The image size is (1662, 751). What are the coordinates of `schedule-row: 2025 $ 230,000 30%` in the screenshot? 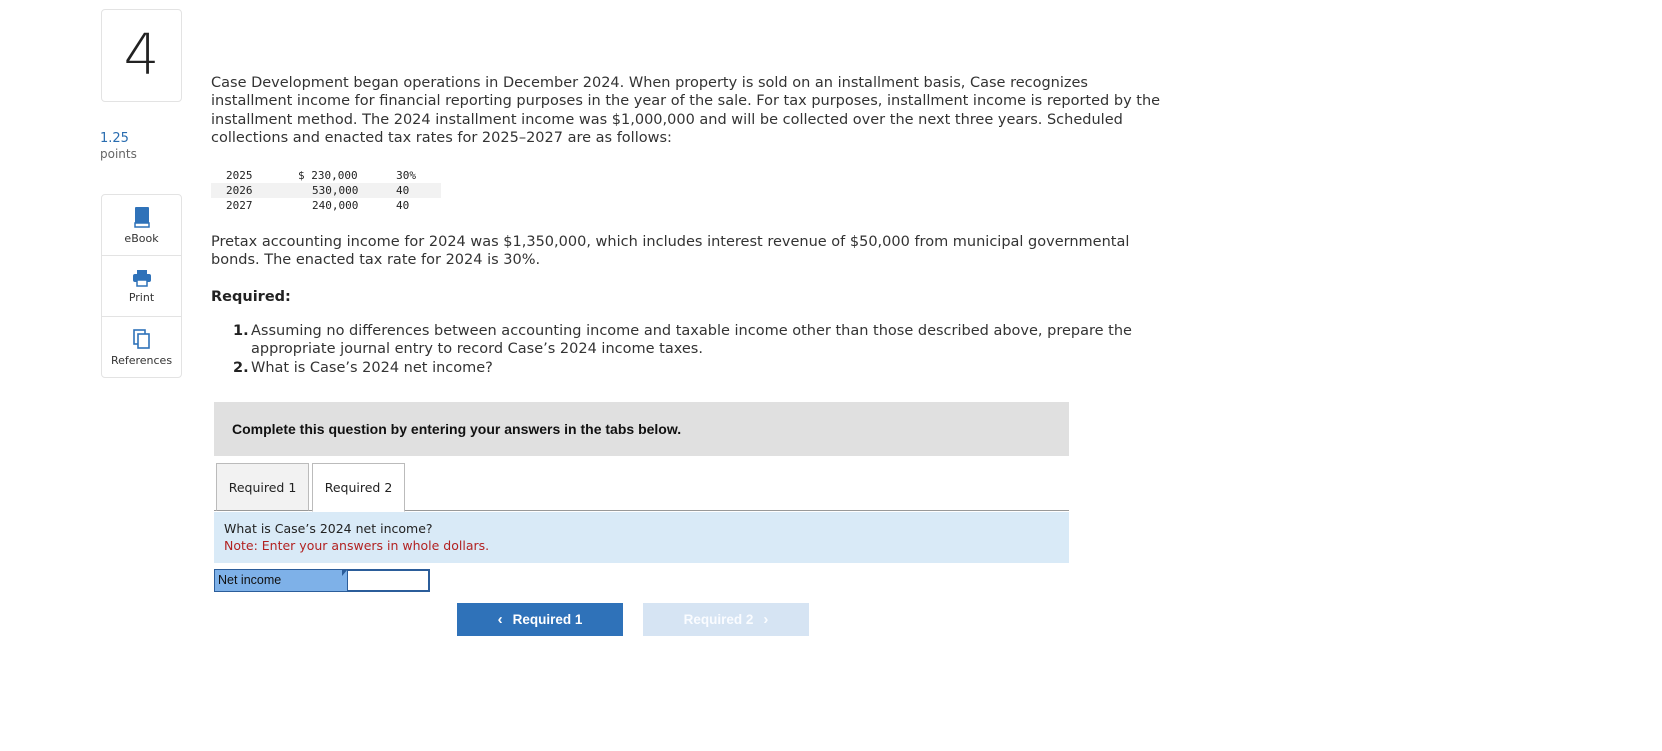 It's located at (326, 175).